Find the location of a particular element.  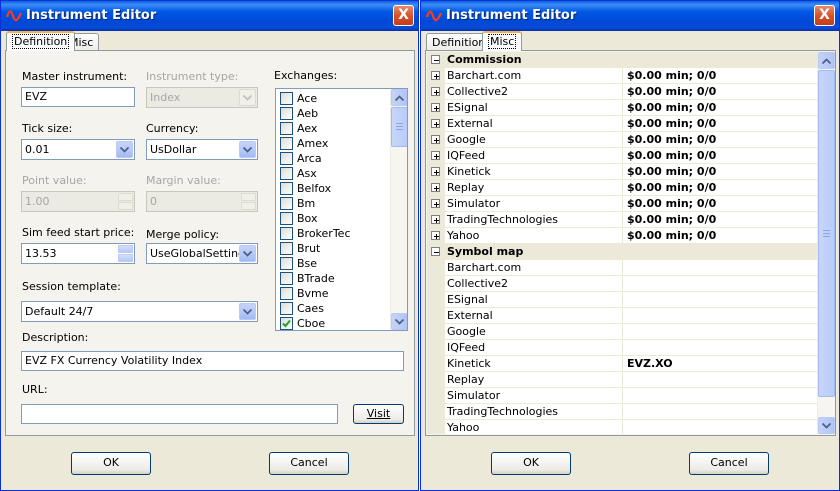

property-row: Yahoo is located at coordinates (622, 427).